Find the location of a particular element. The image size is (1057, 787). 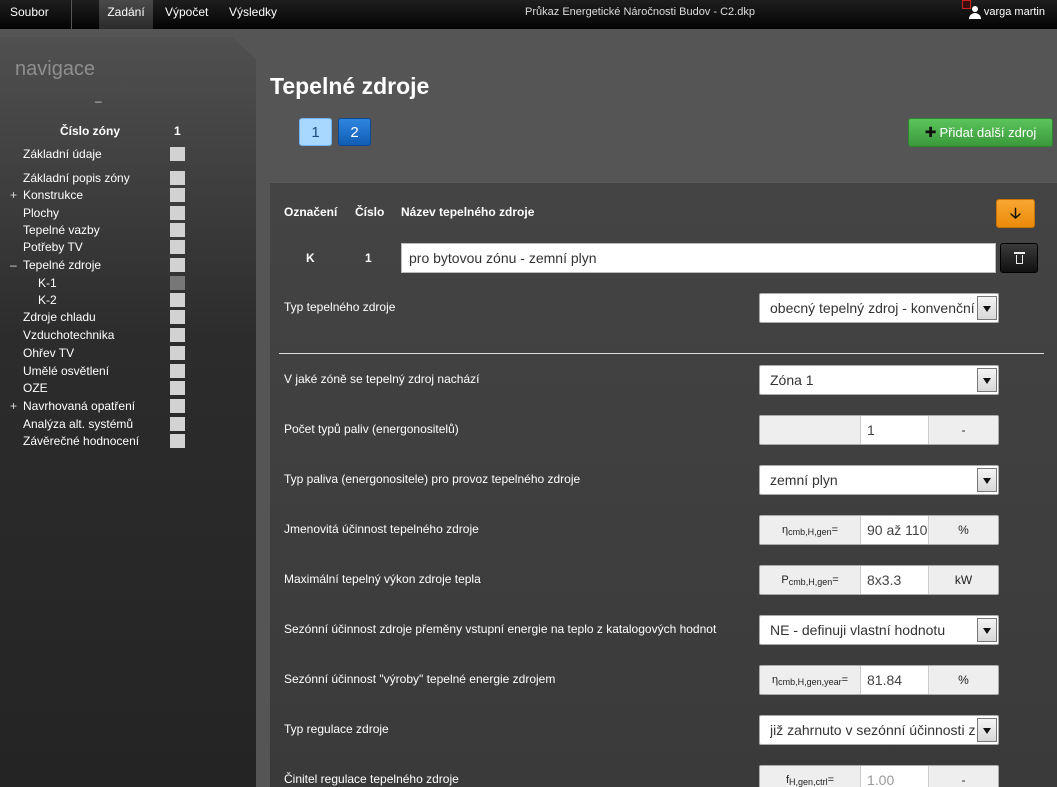

sezonni-katalog-select: NE - definuji vlastní hodnotu is located at coordinates (879, 630).